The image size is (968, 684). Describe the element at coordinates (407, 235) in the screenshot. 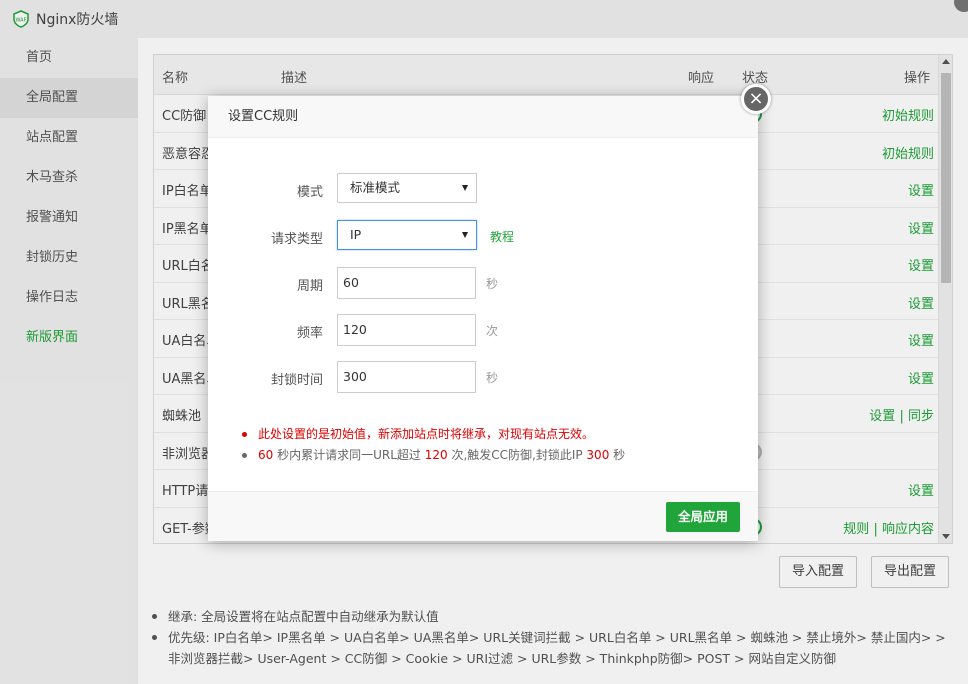

I see `request-type-select: IP` at that location.